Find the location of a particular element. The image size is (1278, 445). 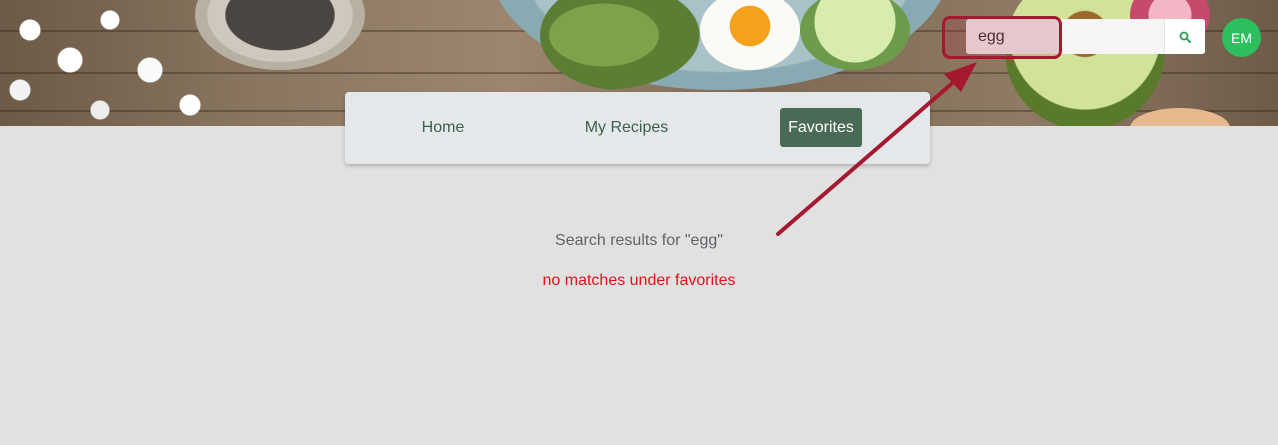

nav-item-label: My Recipes is located at coordinates (626, 127).